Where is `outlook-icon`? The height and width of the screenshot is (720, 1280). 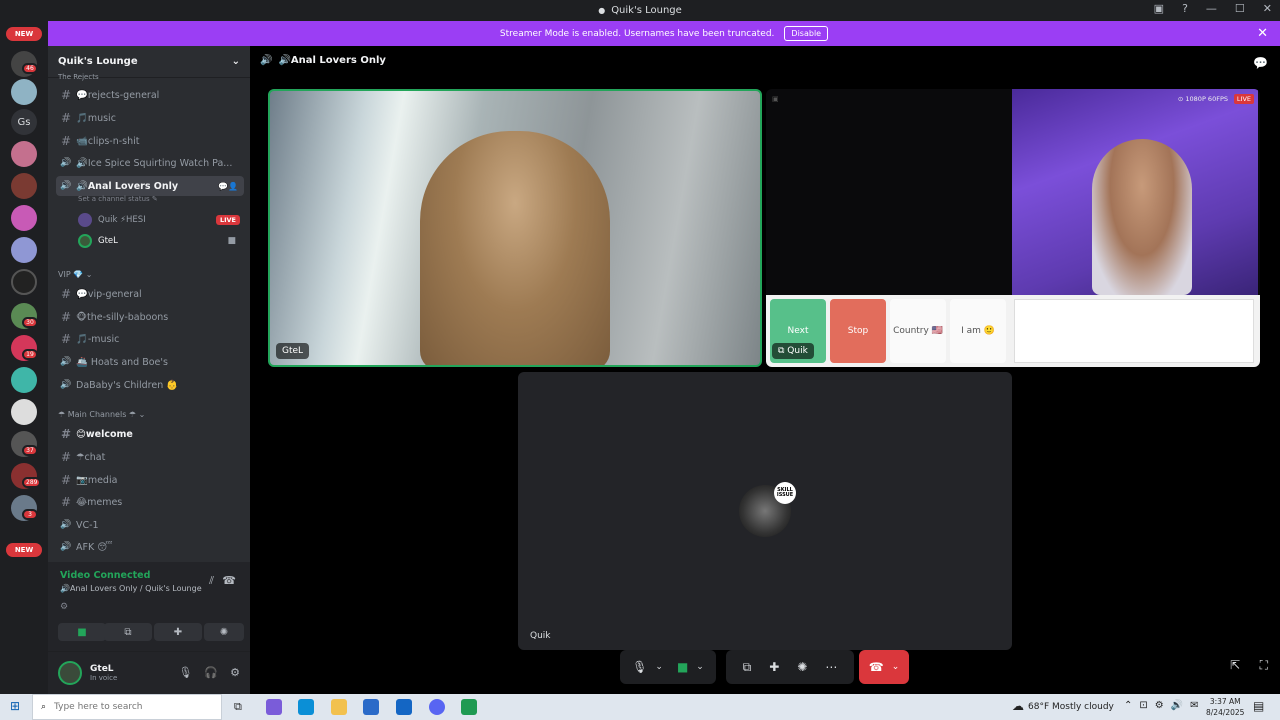
outlook-icon is located at coordinates (404, 707).